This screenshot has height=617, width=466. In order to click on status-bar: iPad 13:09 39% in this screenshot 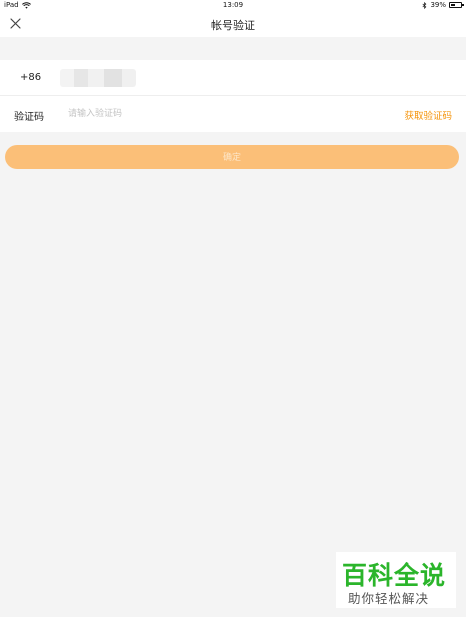, I will do `click(233, 5)`.